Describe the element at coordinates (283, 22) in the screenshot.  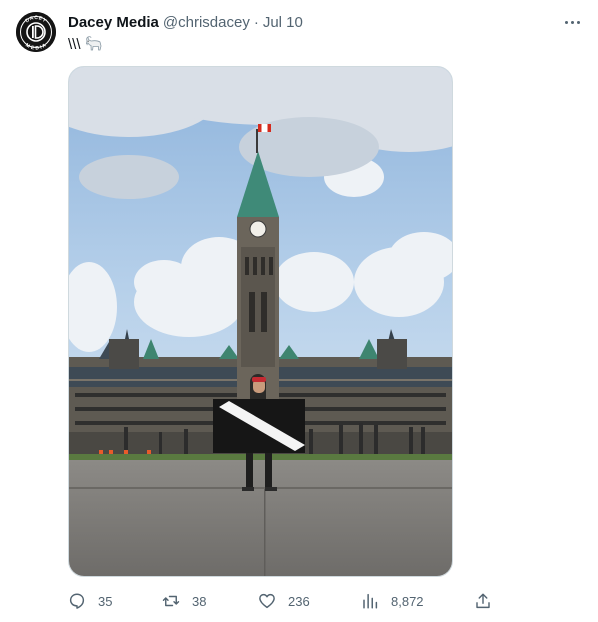
I see `tweet-date: Jul 10` at that location.